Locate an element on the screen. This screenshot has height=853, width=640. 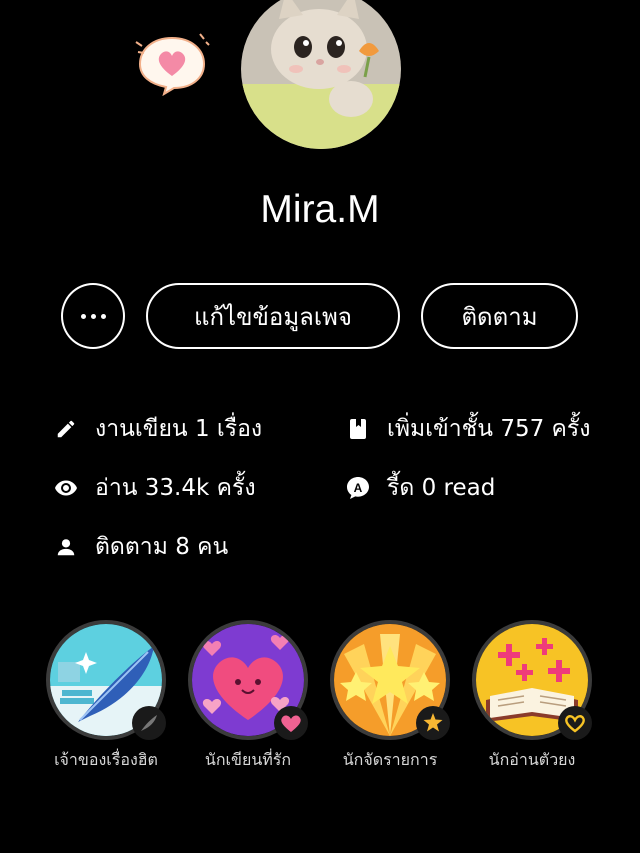
stat-shelf: เพิ่มเข้าชั้น 757 ครั้ง is located at coordinates (468, 429).